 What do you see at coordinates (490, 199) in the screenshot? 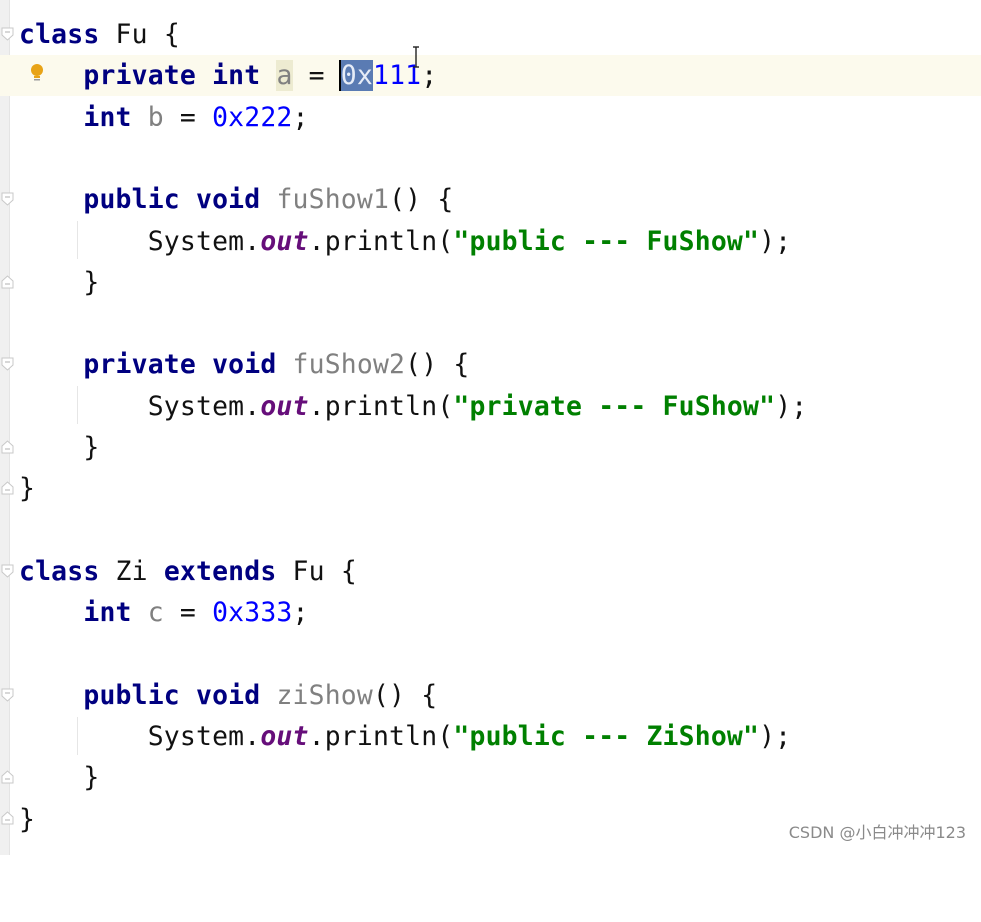
I see `code-line: public void fuShow1() {` at bounding box center [490, 199].